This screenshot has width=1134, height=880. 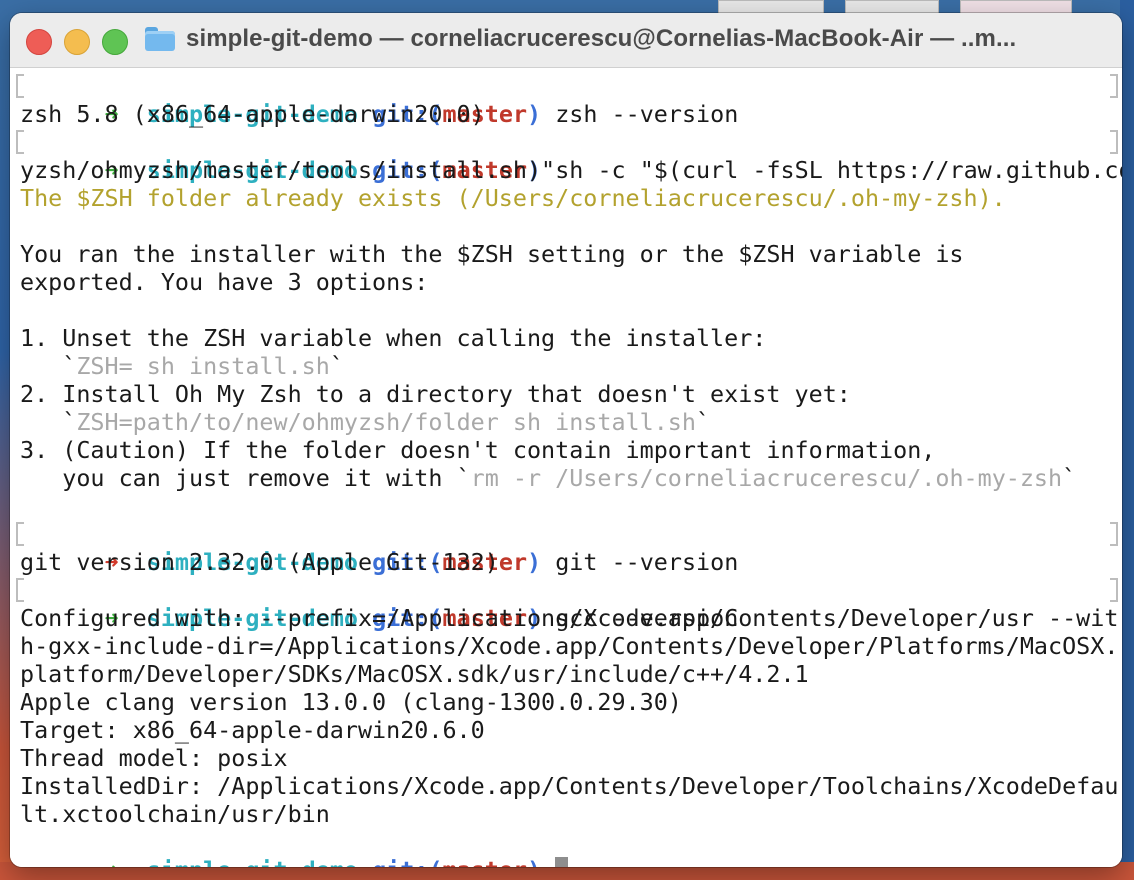 I want to click on close-button, so click(x=39, y=42).